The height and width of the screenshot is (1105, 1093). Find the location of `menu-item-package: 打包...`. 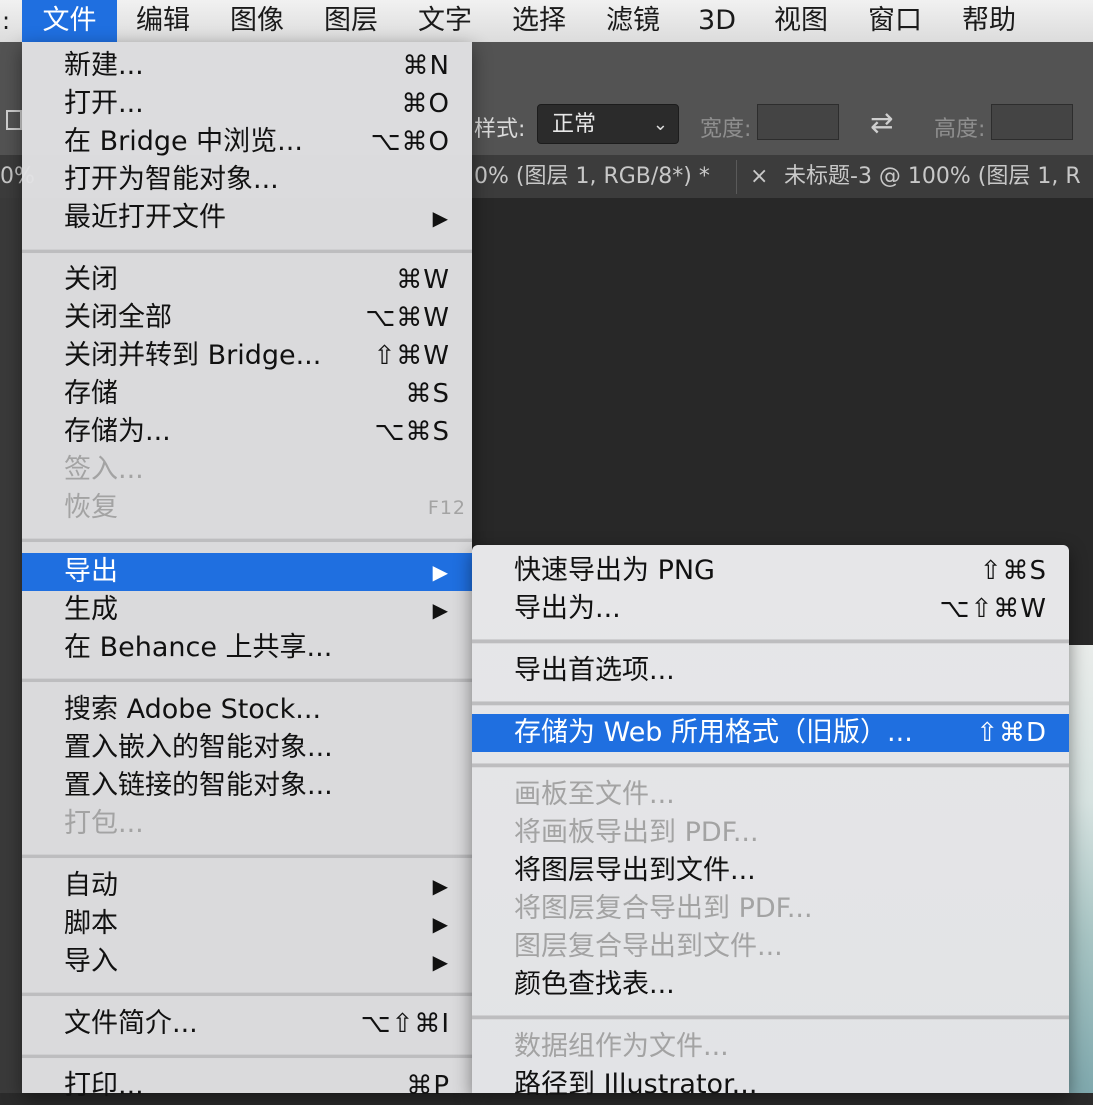

menu-item-package: 打包... is located at coordinates (247, 824).